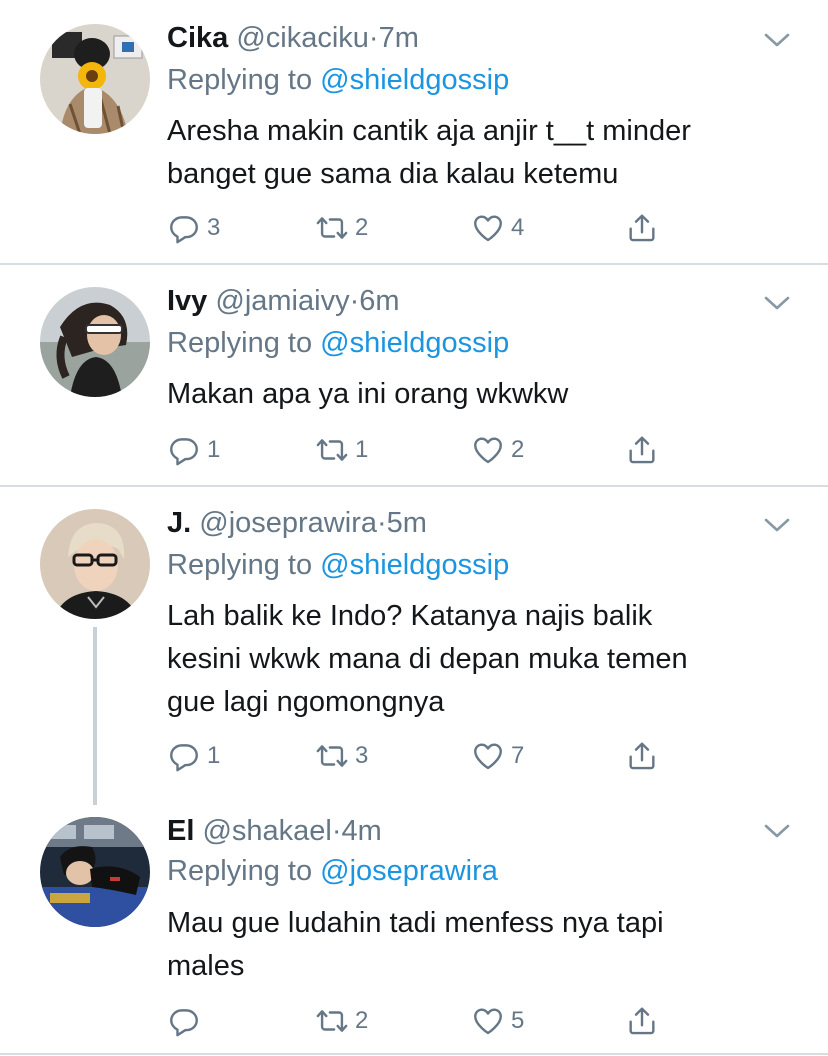 Image resolution: width=828 pixels, height=1056 pixels. I want to click on replying-to: Replying to @joseprawira, so click(332, 871).